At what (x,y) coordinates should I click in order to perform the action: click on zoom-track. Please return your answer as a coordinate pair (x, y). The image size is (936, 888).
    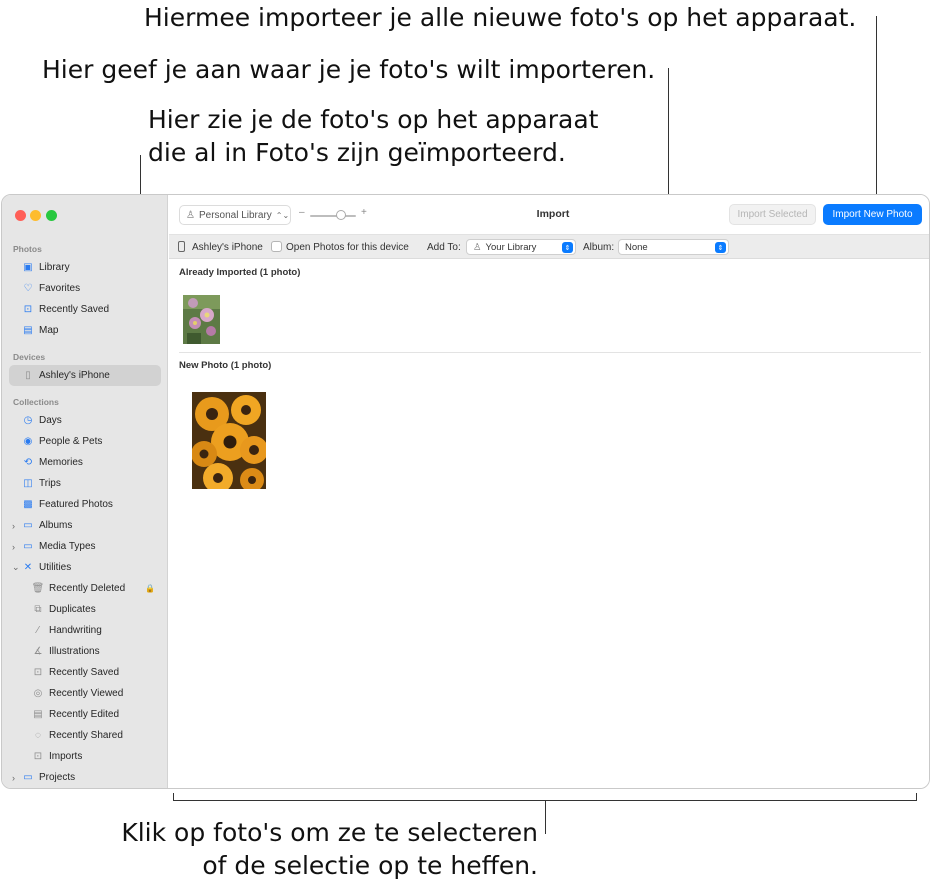
    Looking at the image, I should click on (333, 216).